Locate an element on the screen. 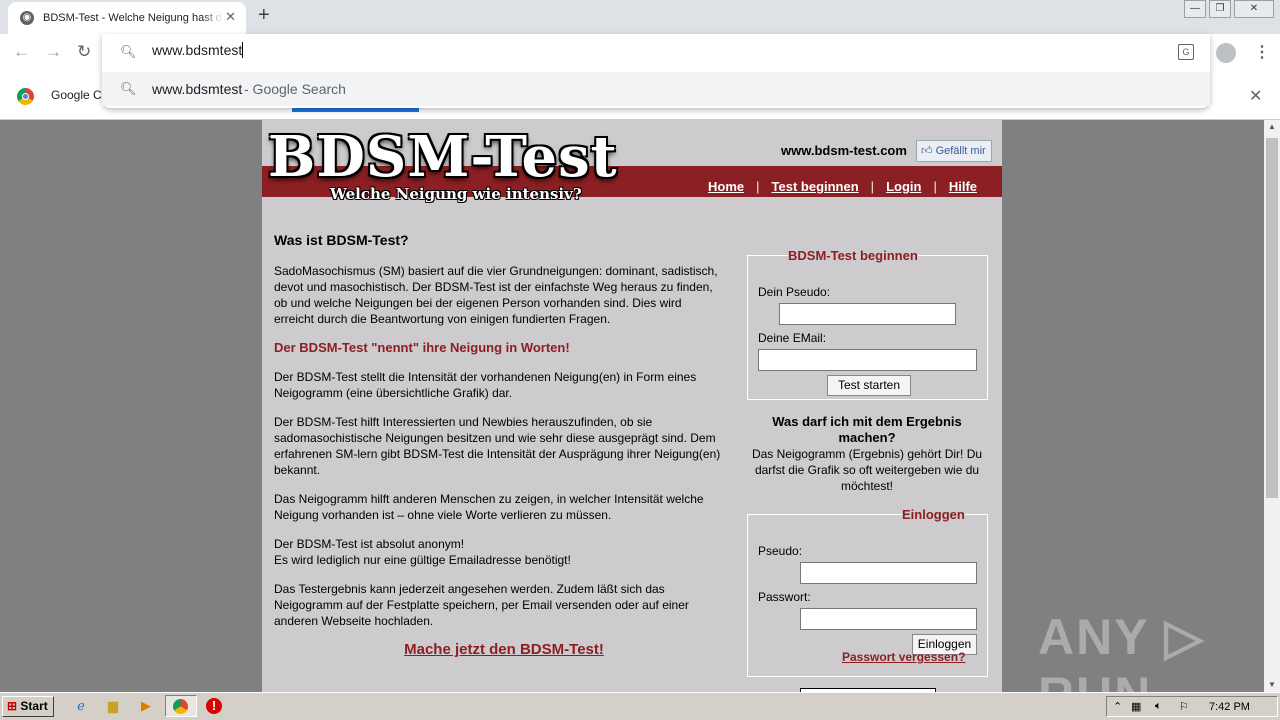 This screenshot has height=720, width=1280. content-heading: Was ist BDSM-Test? is located at coordinates (341, 240).